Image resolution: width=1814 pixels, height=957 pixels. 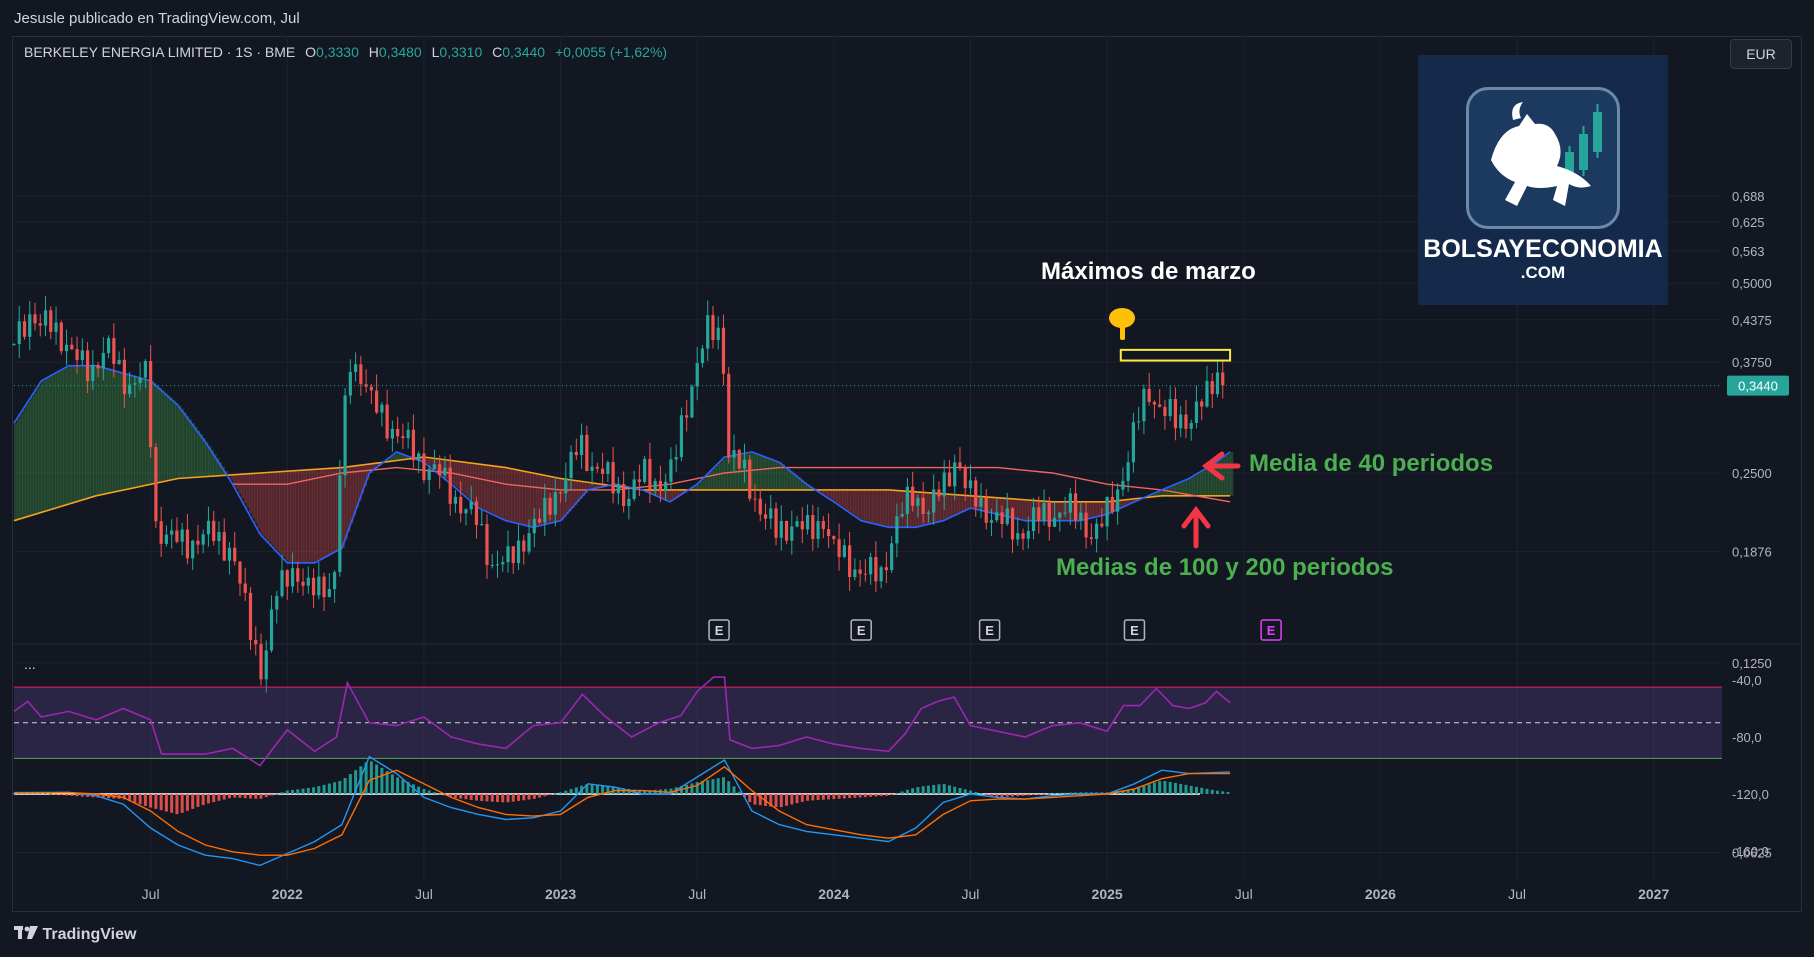 I want to click on x-tick-label: Jul, so click(x=971, y=894).